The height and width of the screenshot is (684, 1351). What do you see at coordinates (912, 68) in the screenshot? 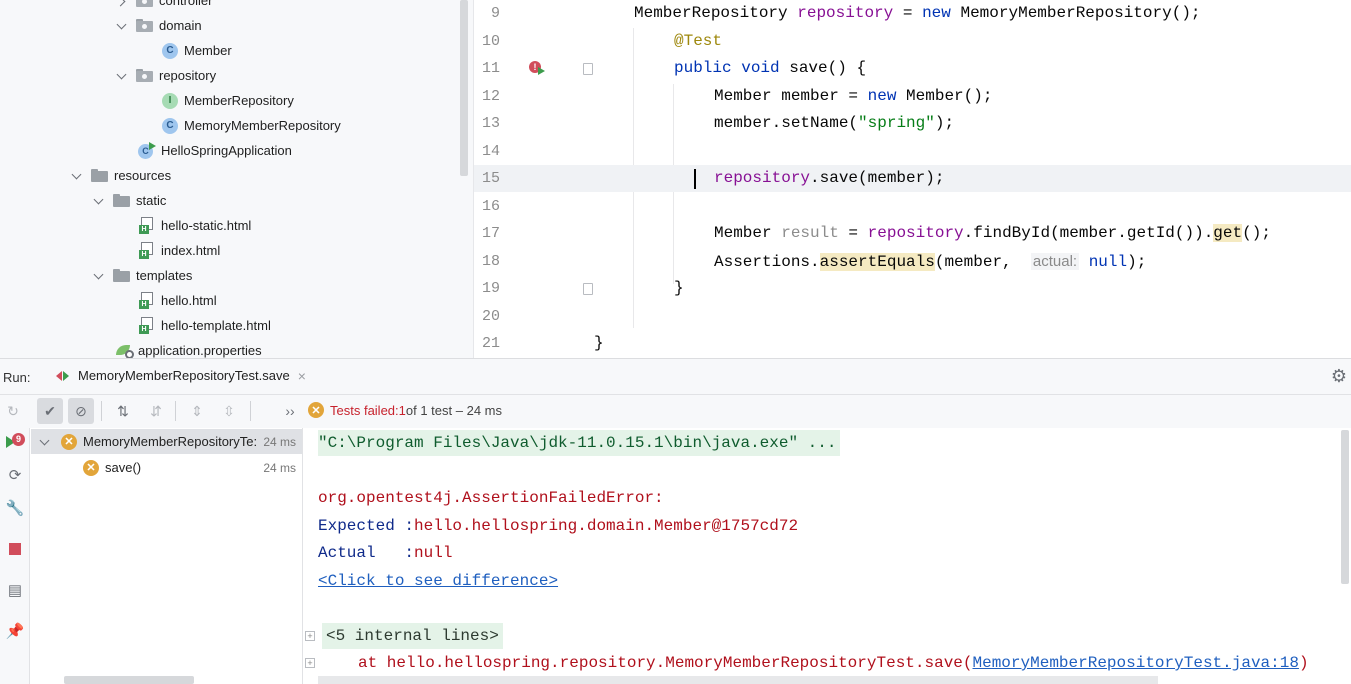
I see `code-line-11: 11 public void save() {` at bounding box center [912, 68].